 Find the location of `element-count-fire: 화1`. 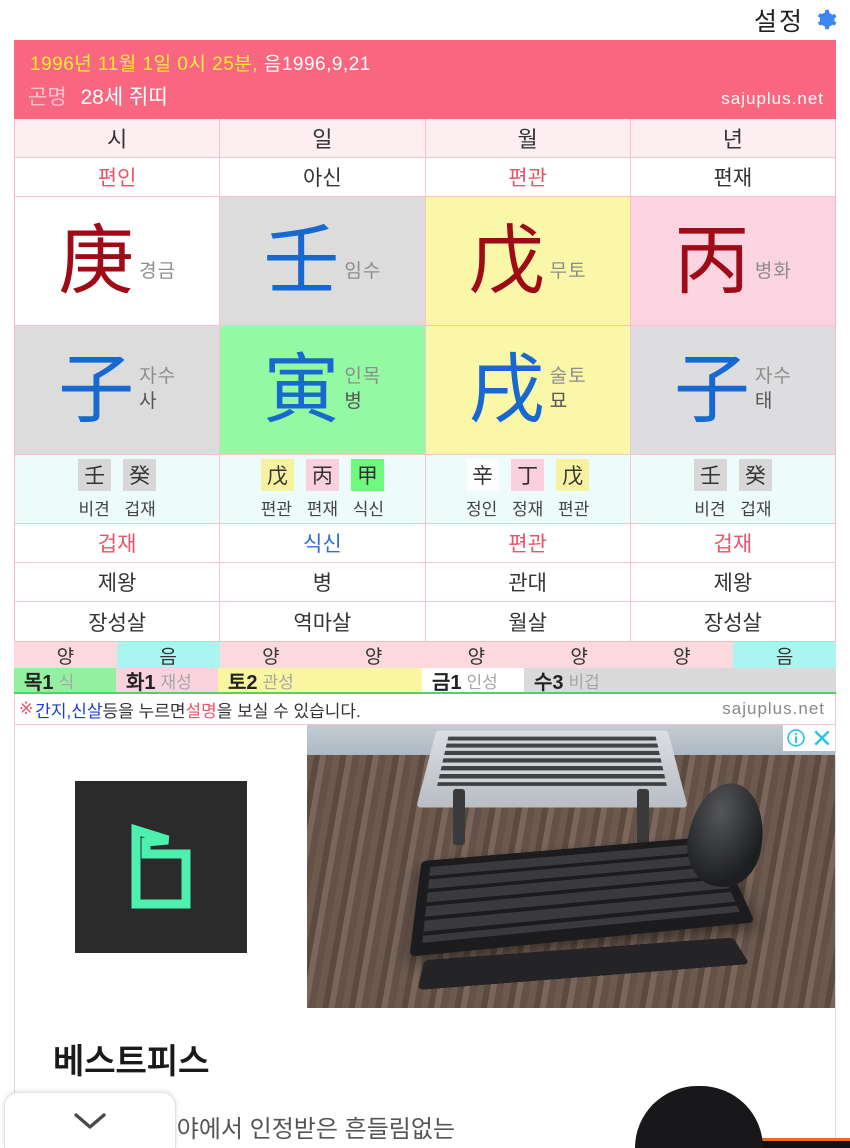

element-count-fire: 화1 is located at coordinates (141, 682).